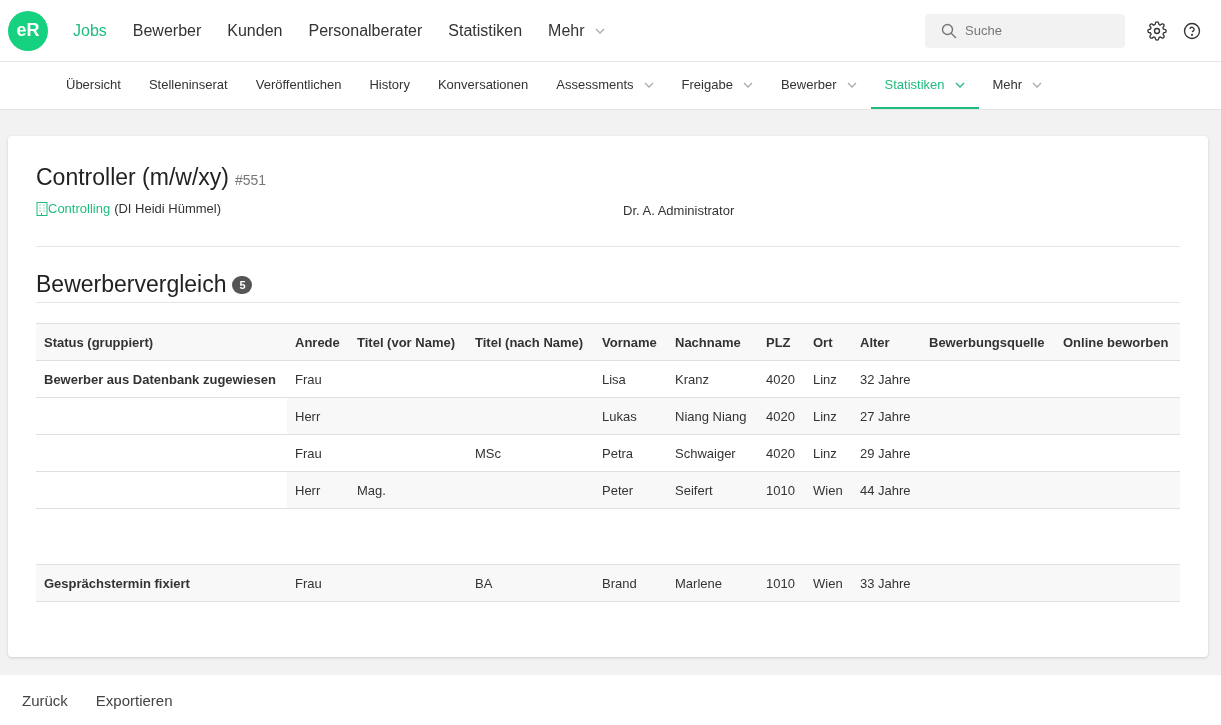 The image size is (1221, 725). I want to click on search-icon, so click(949, 30).